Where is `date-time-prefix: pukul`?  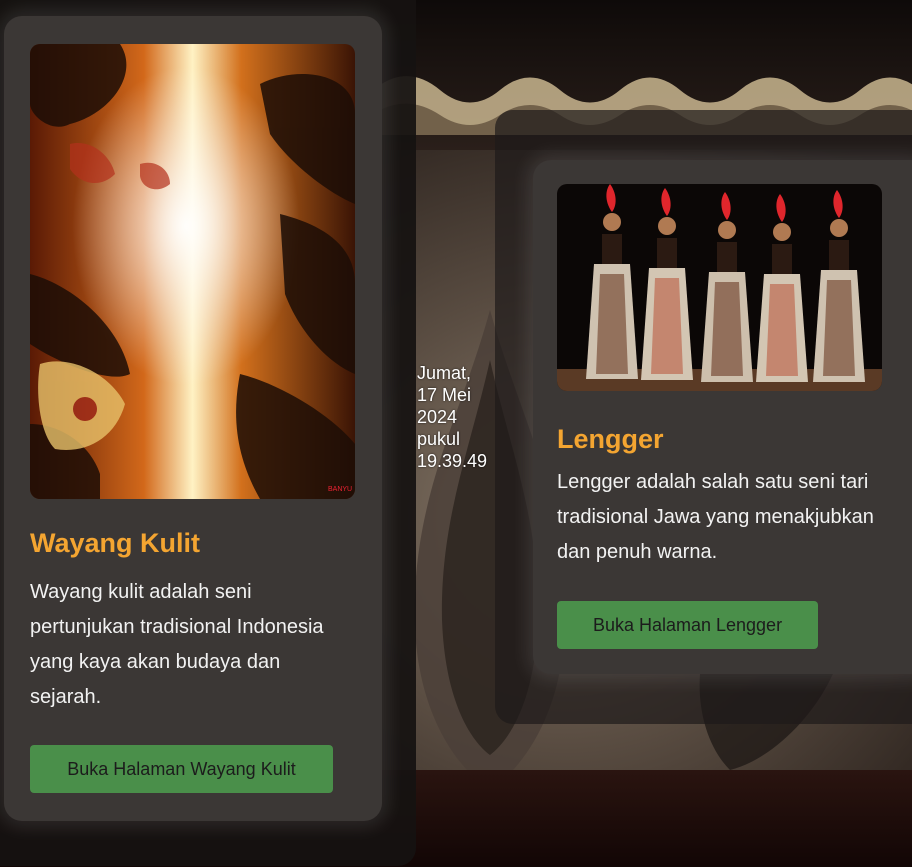
date-time-prefix: pukul is located at coordinates (439, 439).